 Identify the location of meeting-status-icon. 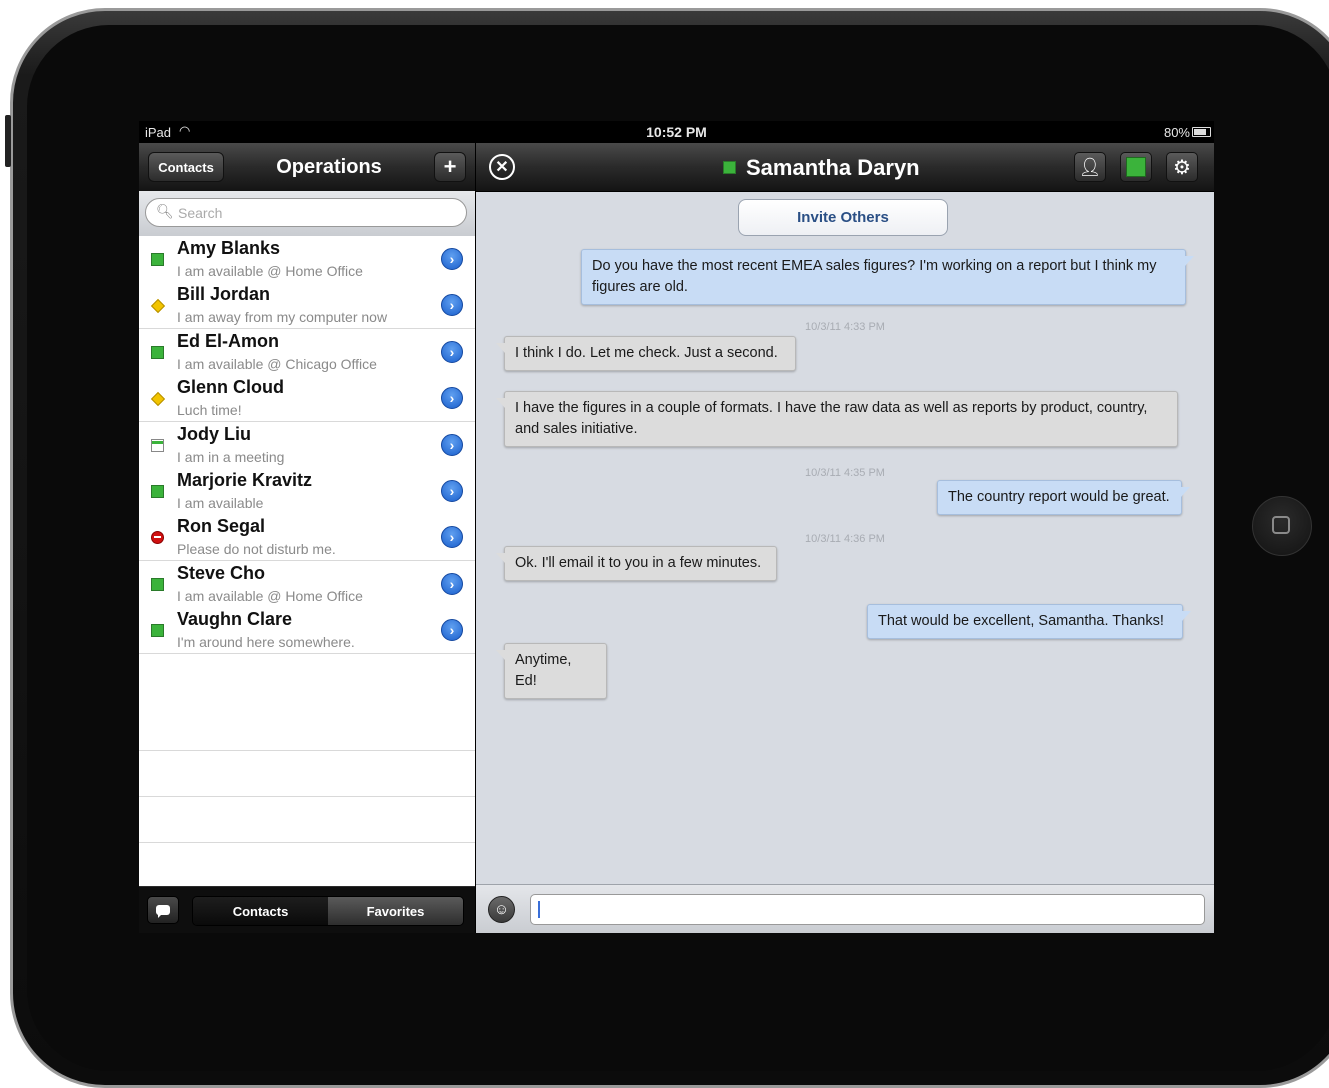
(157, 445).